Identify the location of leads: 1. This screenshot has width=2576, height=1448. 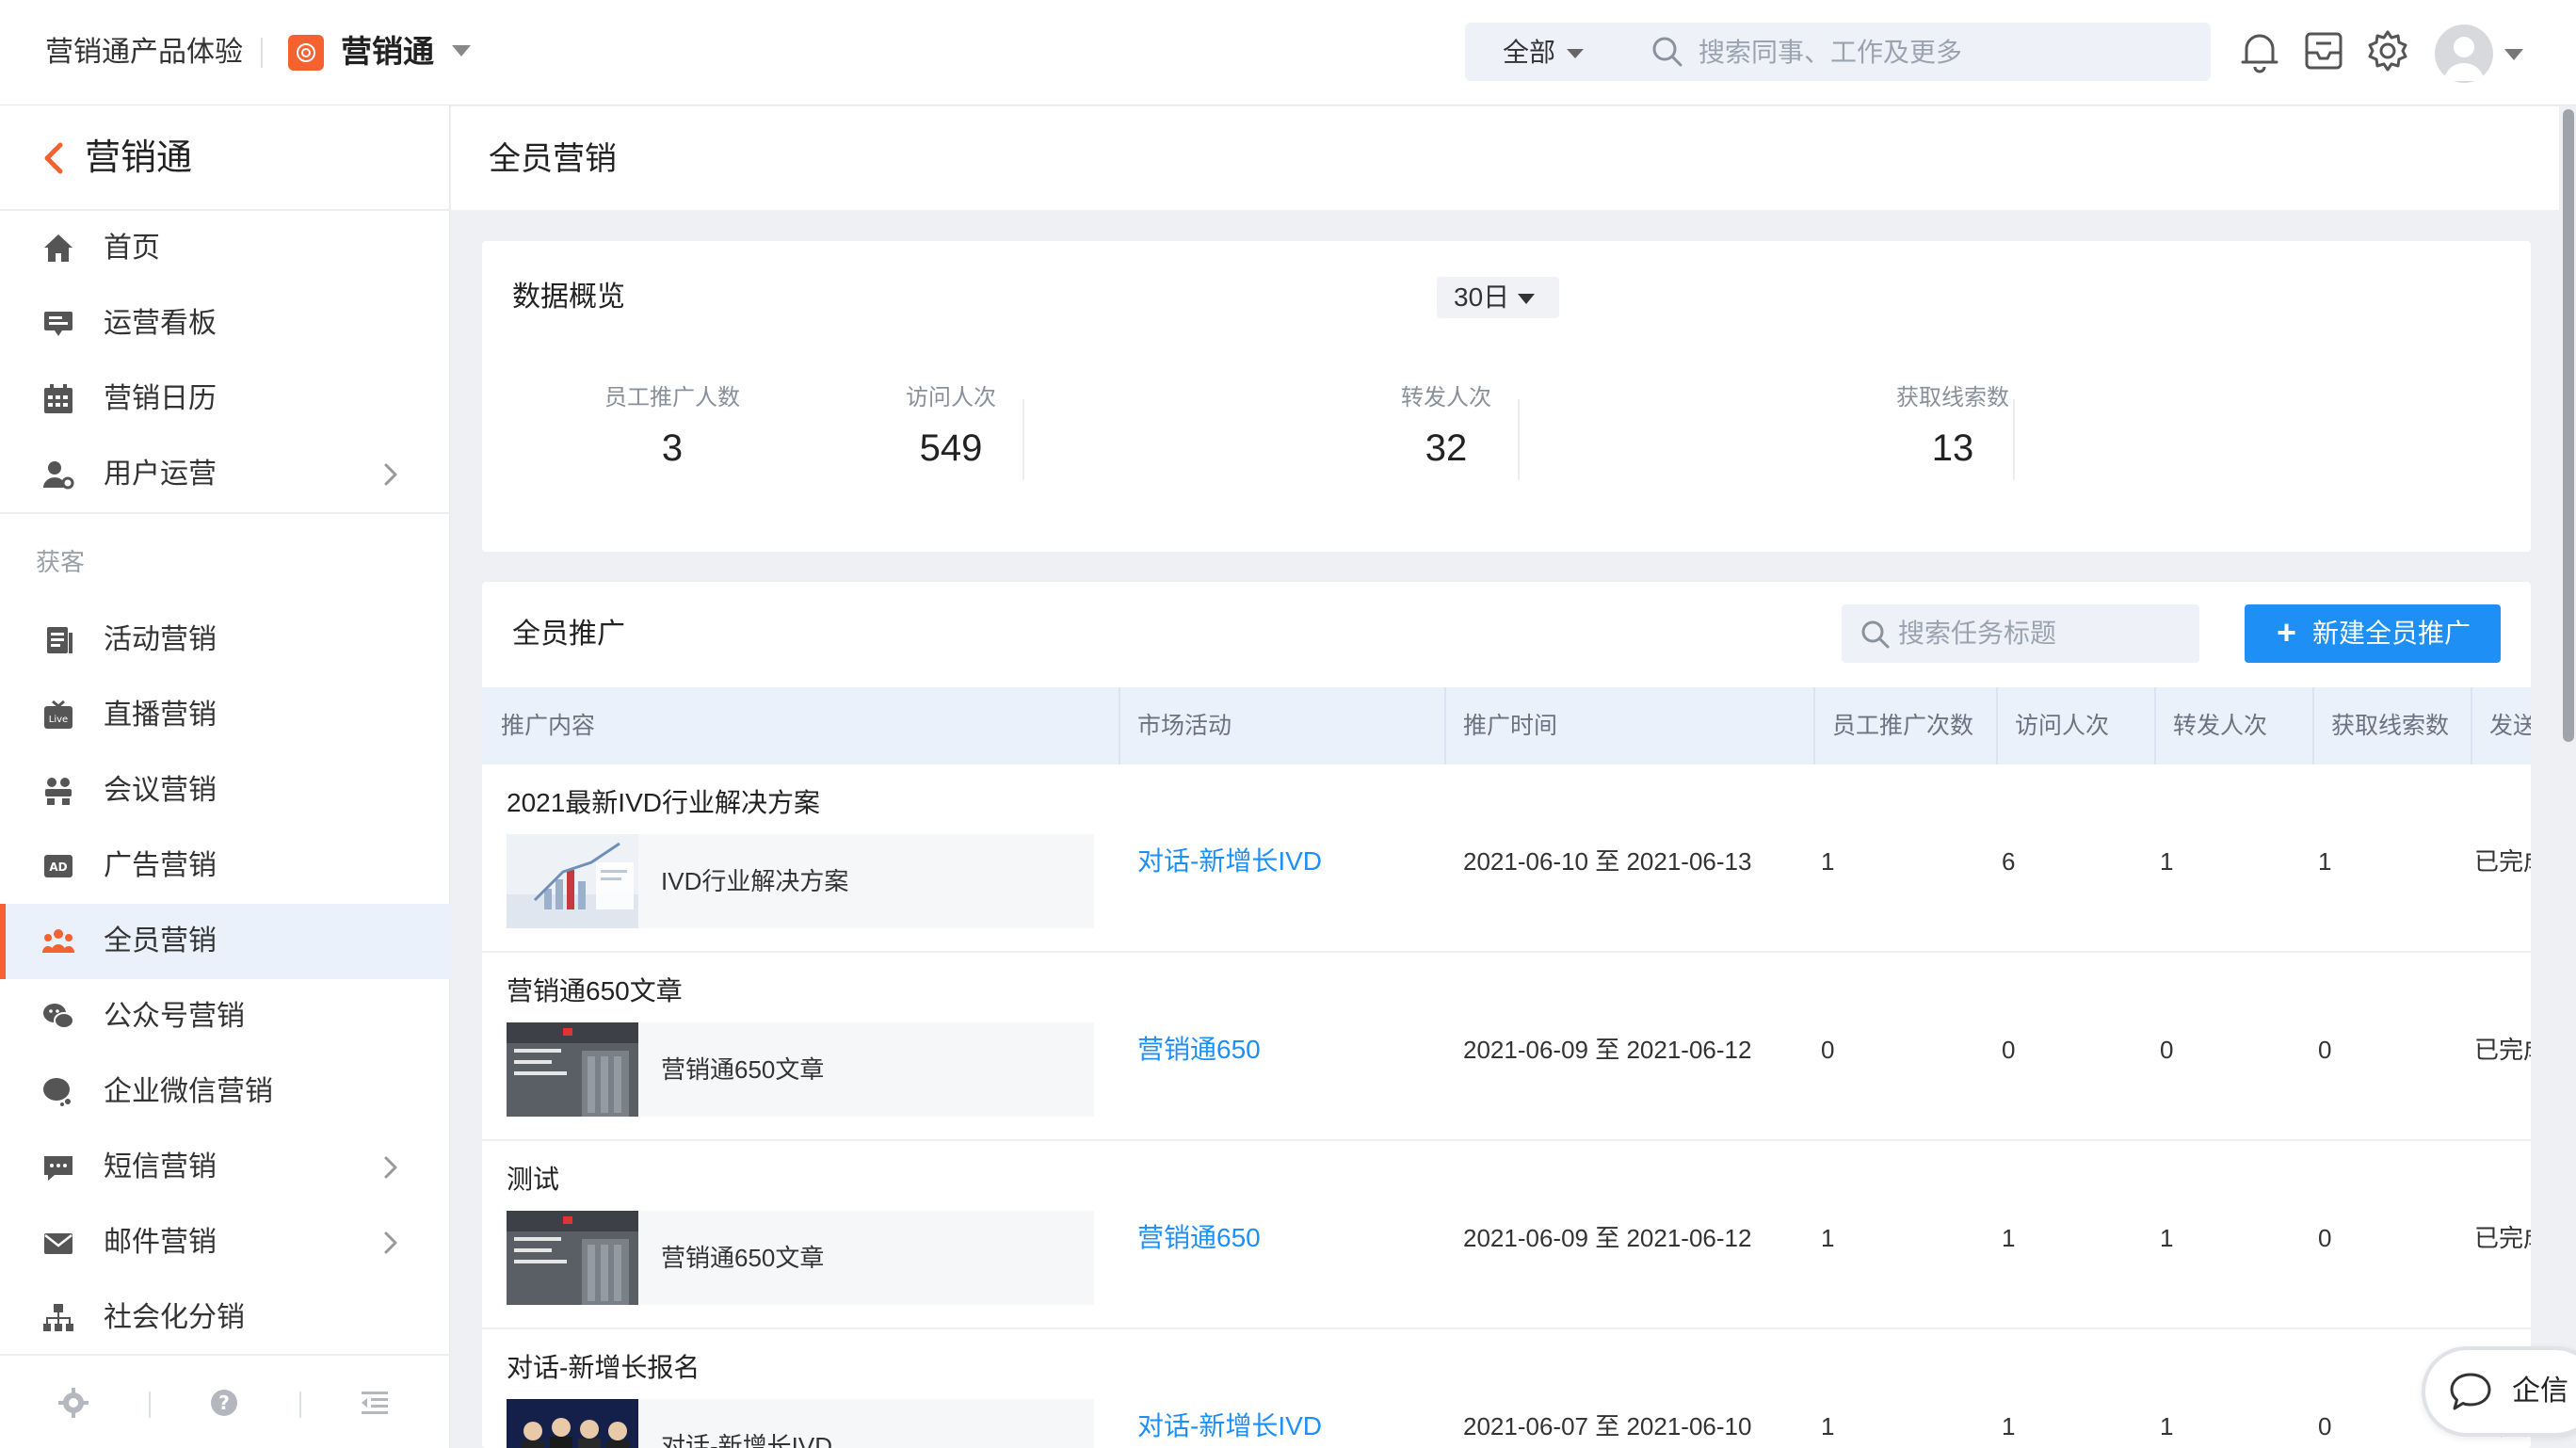
(2325, 861).